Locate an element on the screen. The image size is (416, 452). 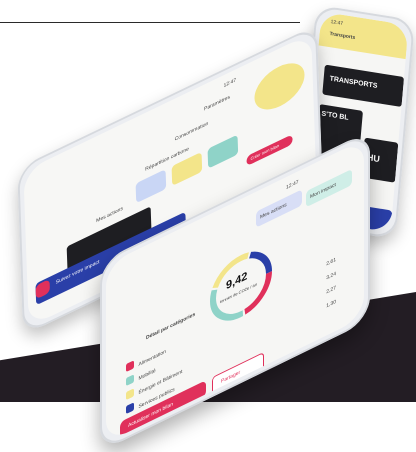
building-icon is located at coordinates (130, 408).